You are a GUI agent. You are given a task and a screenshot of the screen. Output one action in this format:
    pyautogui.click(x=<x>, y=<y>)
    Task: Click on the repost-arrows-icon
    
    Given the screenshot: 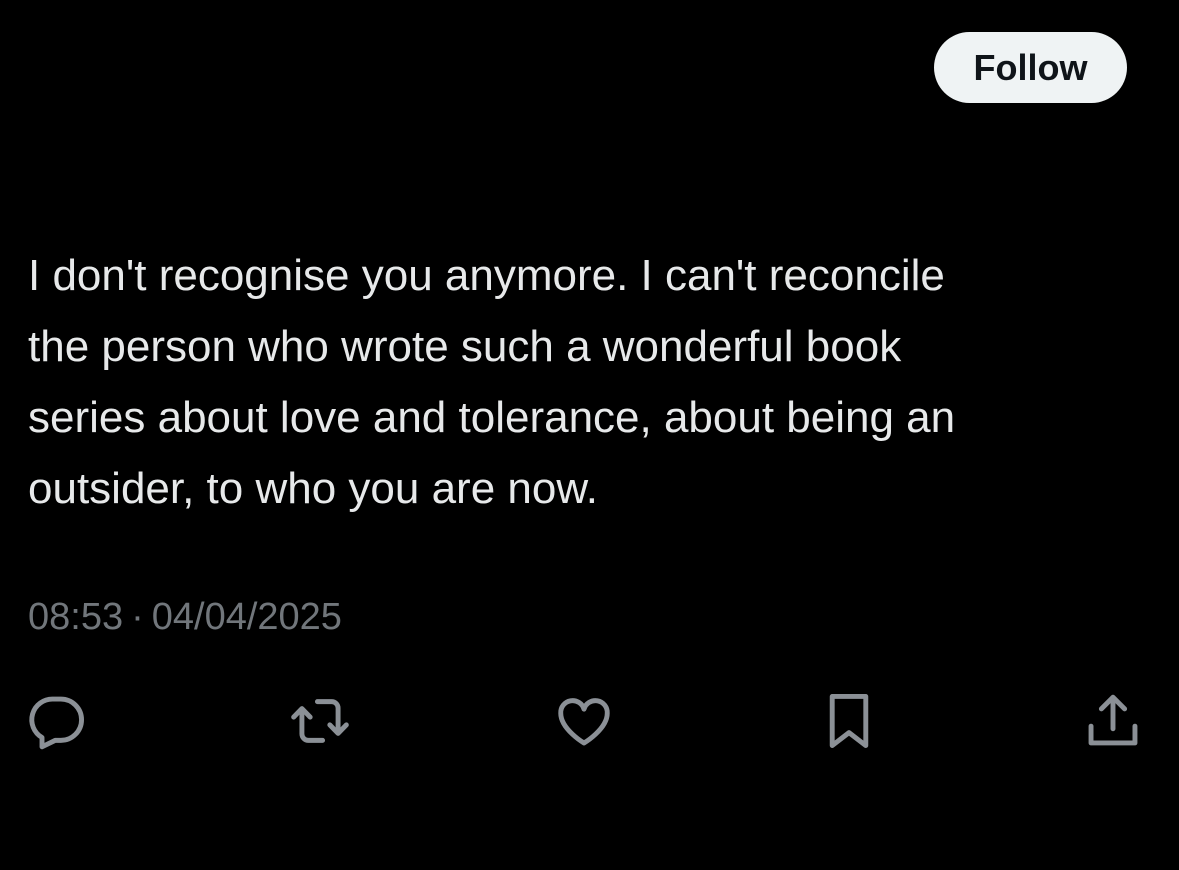 What is the action you would take?
    pyautogui.click(x=320, y=721)
    